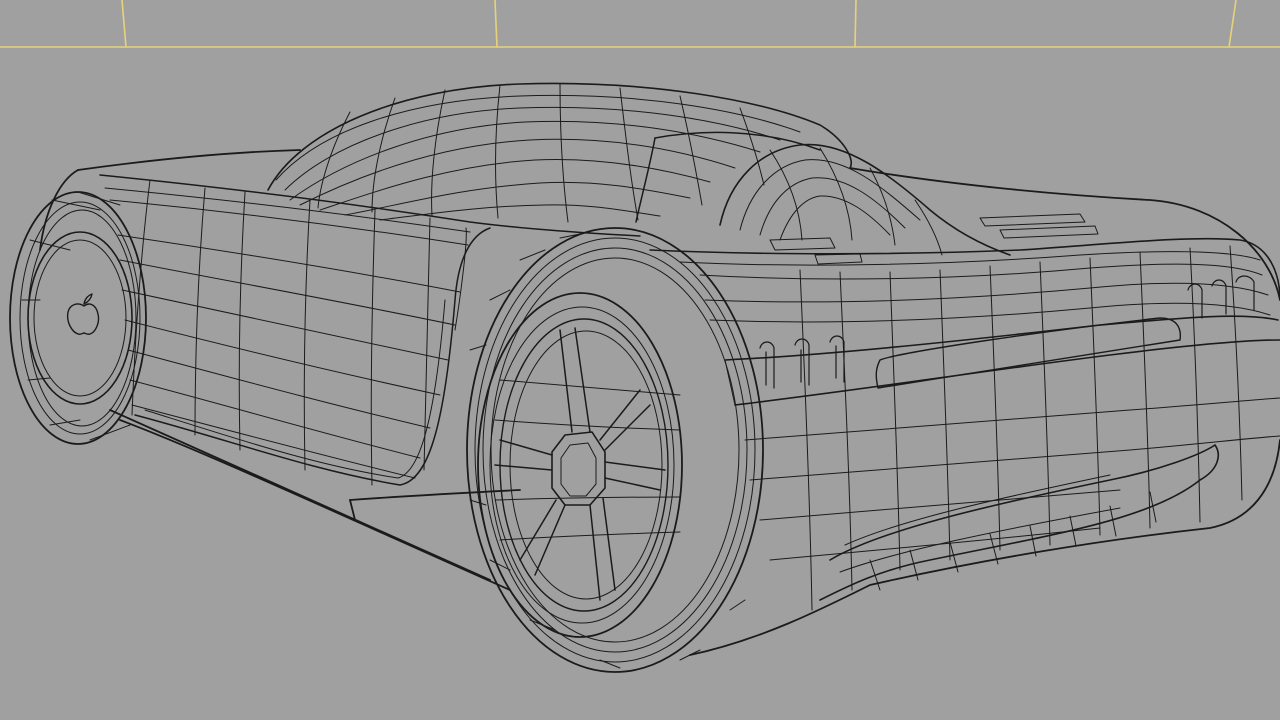 This screenshot has height=720, width=1280. Describe the element at coordinates (580, 465) in the screenshot. I see `rear-wheel` at that location.